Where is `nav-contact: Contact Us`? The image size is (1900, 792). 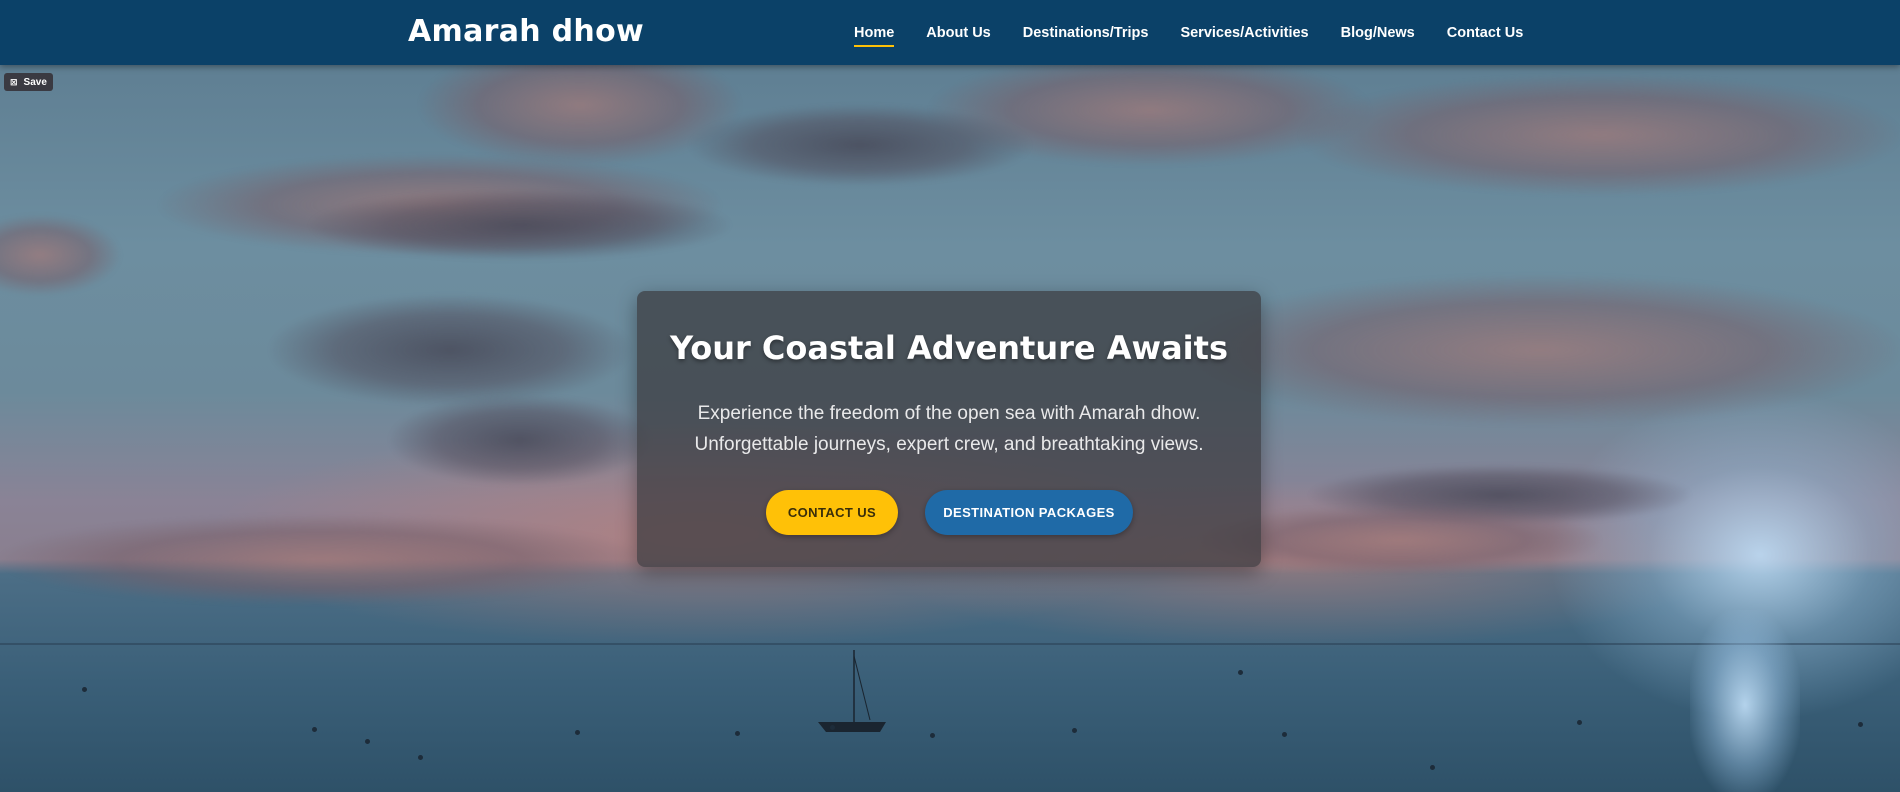 nav-contact: Contact Us is located at coordinates (1485, 33).